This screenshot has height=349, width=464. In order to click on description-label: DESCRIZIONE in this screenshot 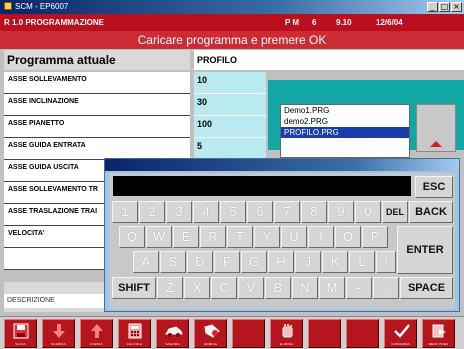, I will do `click(54, 301)`.